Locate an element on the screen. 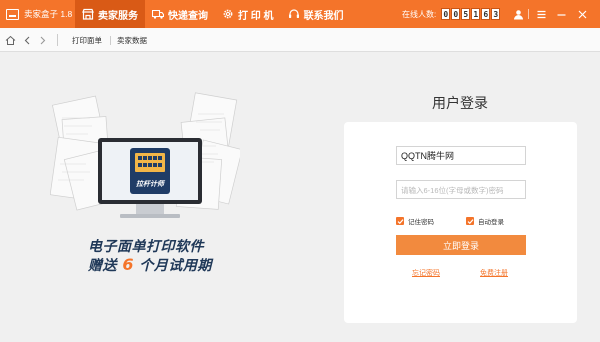 Image resolution: width=600 pixels, height=342 pixels. truck-icon is located at coordinates (158, 14).